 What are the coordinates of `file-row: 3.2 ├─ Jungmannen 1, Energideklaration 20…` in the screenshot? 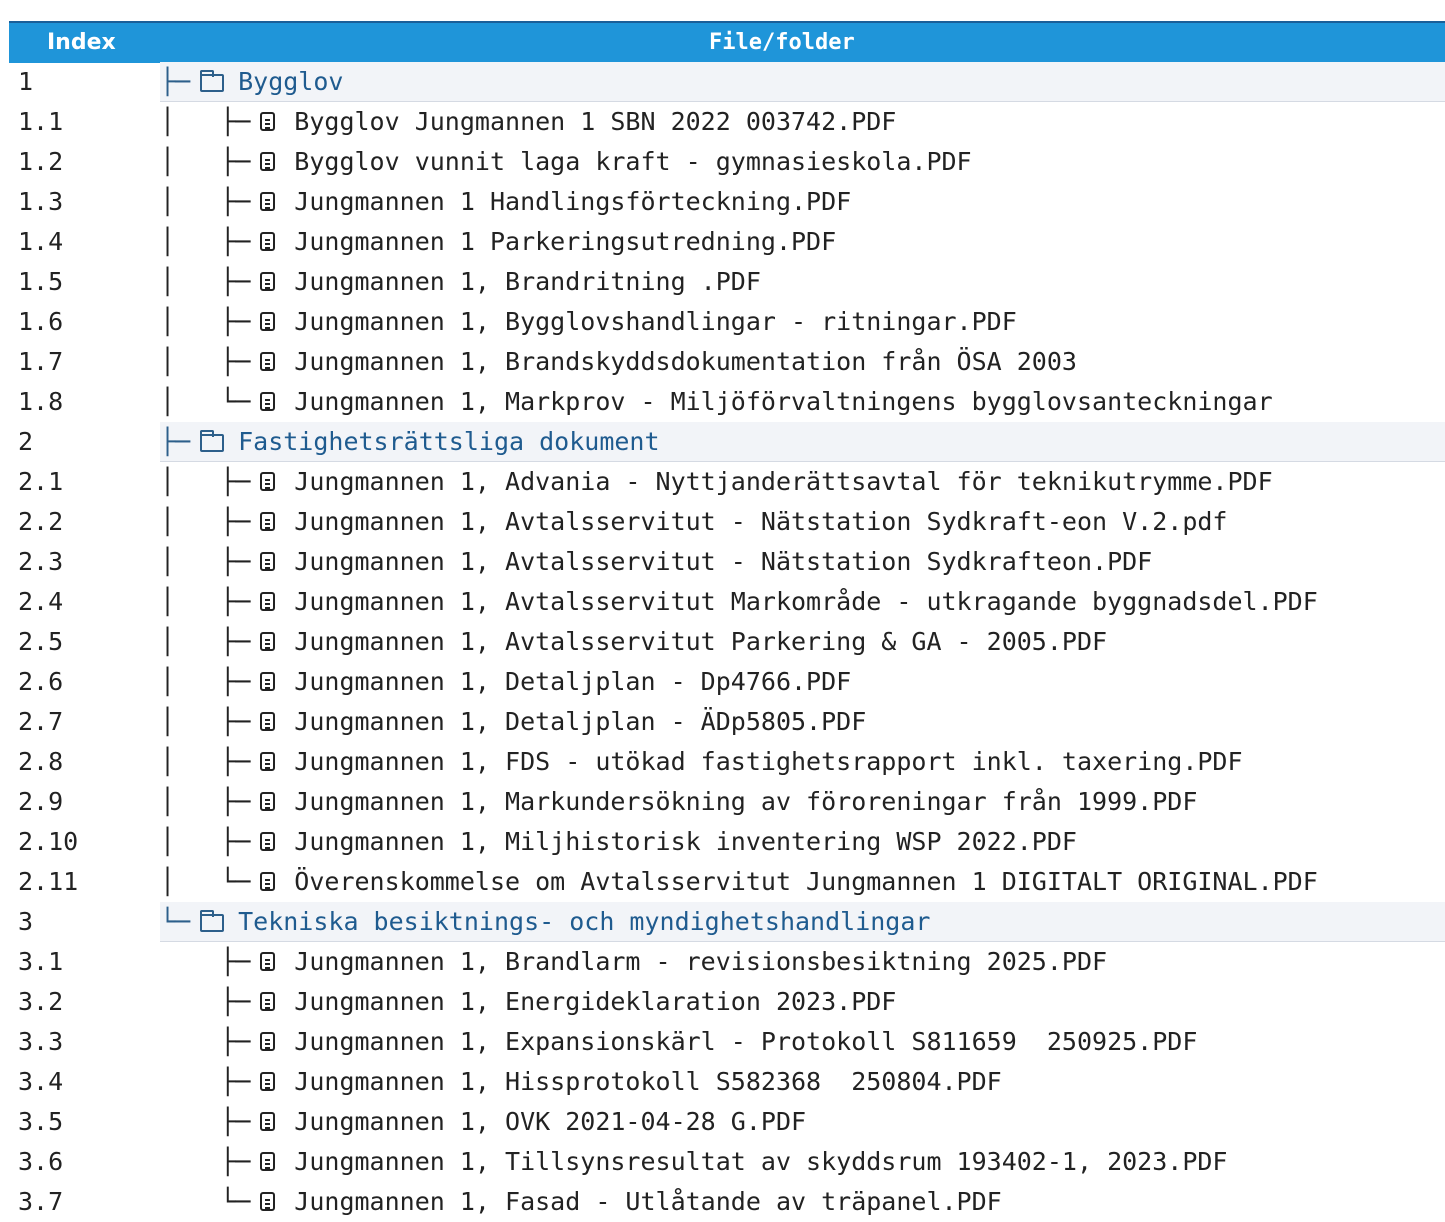 It's located at (722, 1002).